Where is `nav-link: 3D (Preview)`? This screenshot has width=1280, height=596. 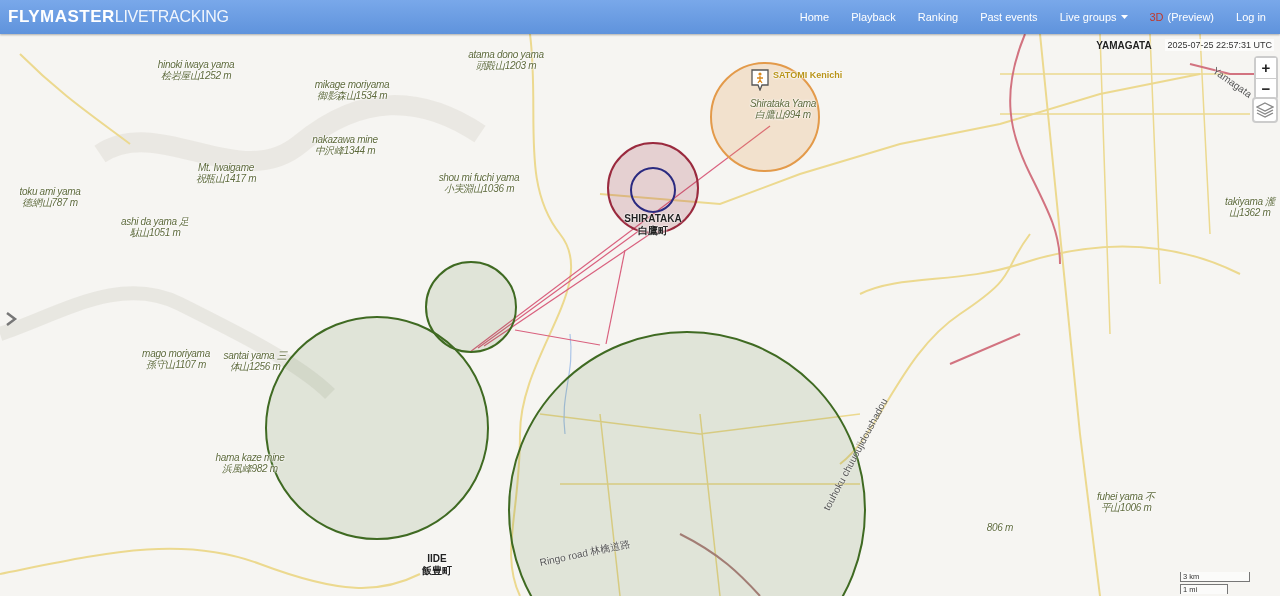 nav-link: 3D (Preview) is located at coordinates (1181, 17).